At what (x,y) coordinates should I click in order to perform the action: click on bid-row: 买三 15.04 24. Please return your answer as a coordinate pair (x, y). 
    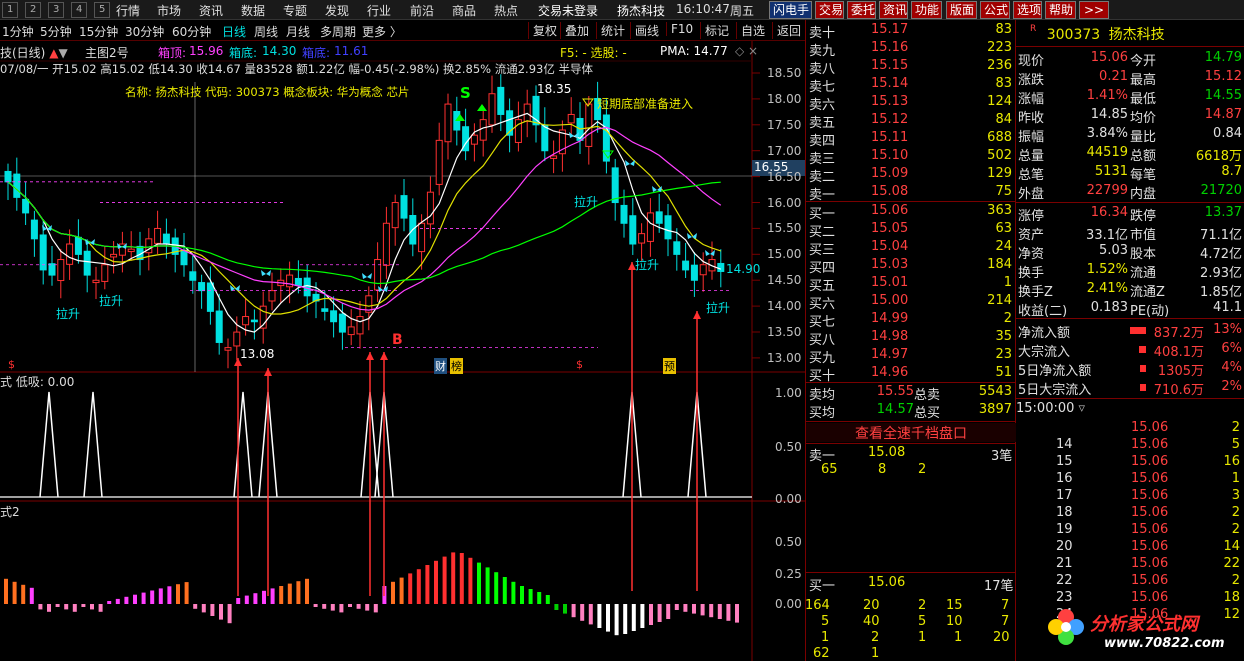
    Looking at the image, I should click on (911, 248).